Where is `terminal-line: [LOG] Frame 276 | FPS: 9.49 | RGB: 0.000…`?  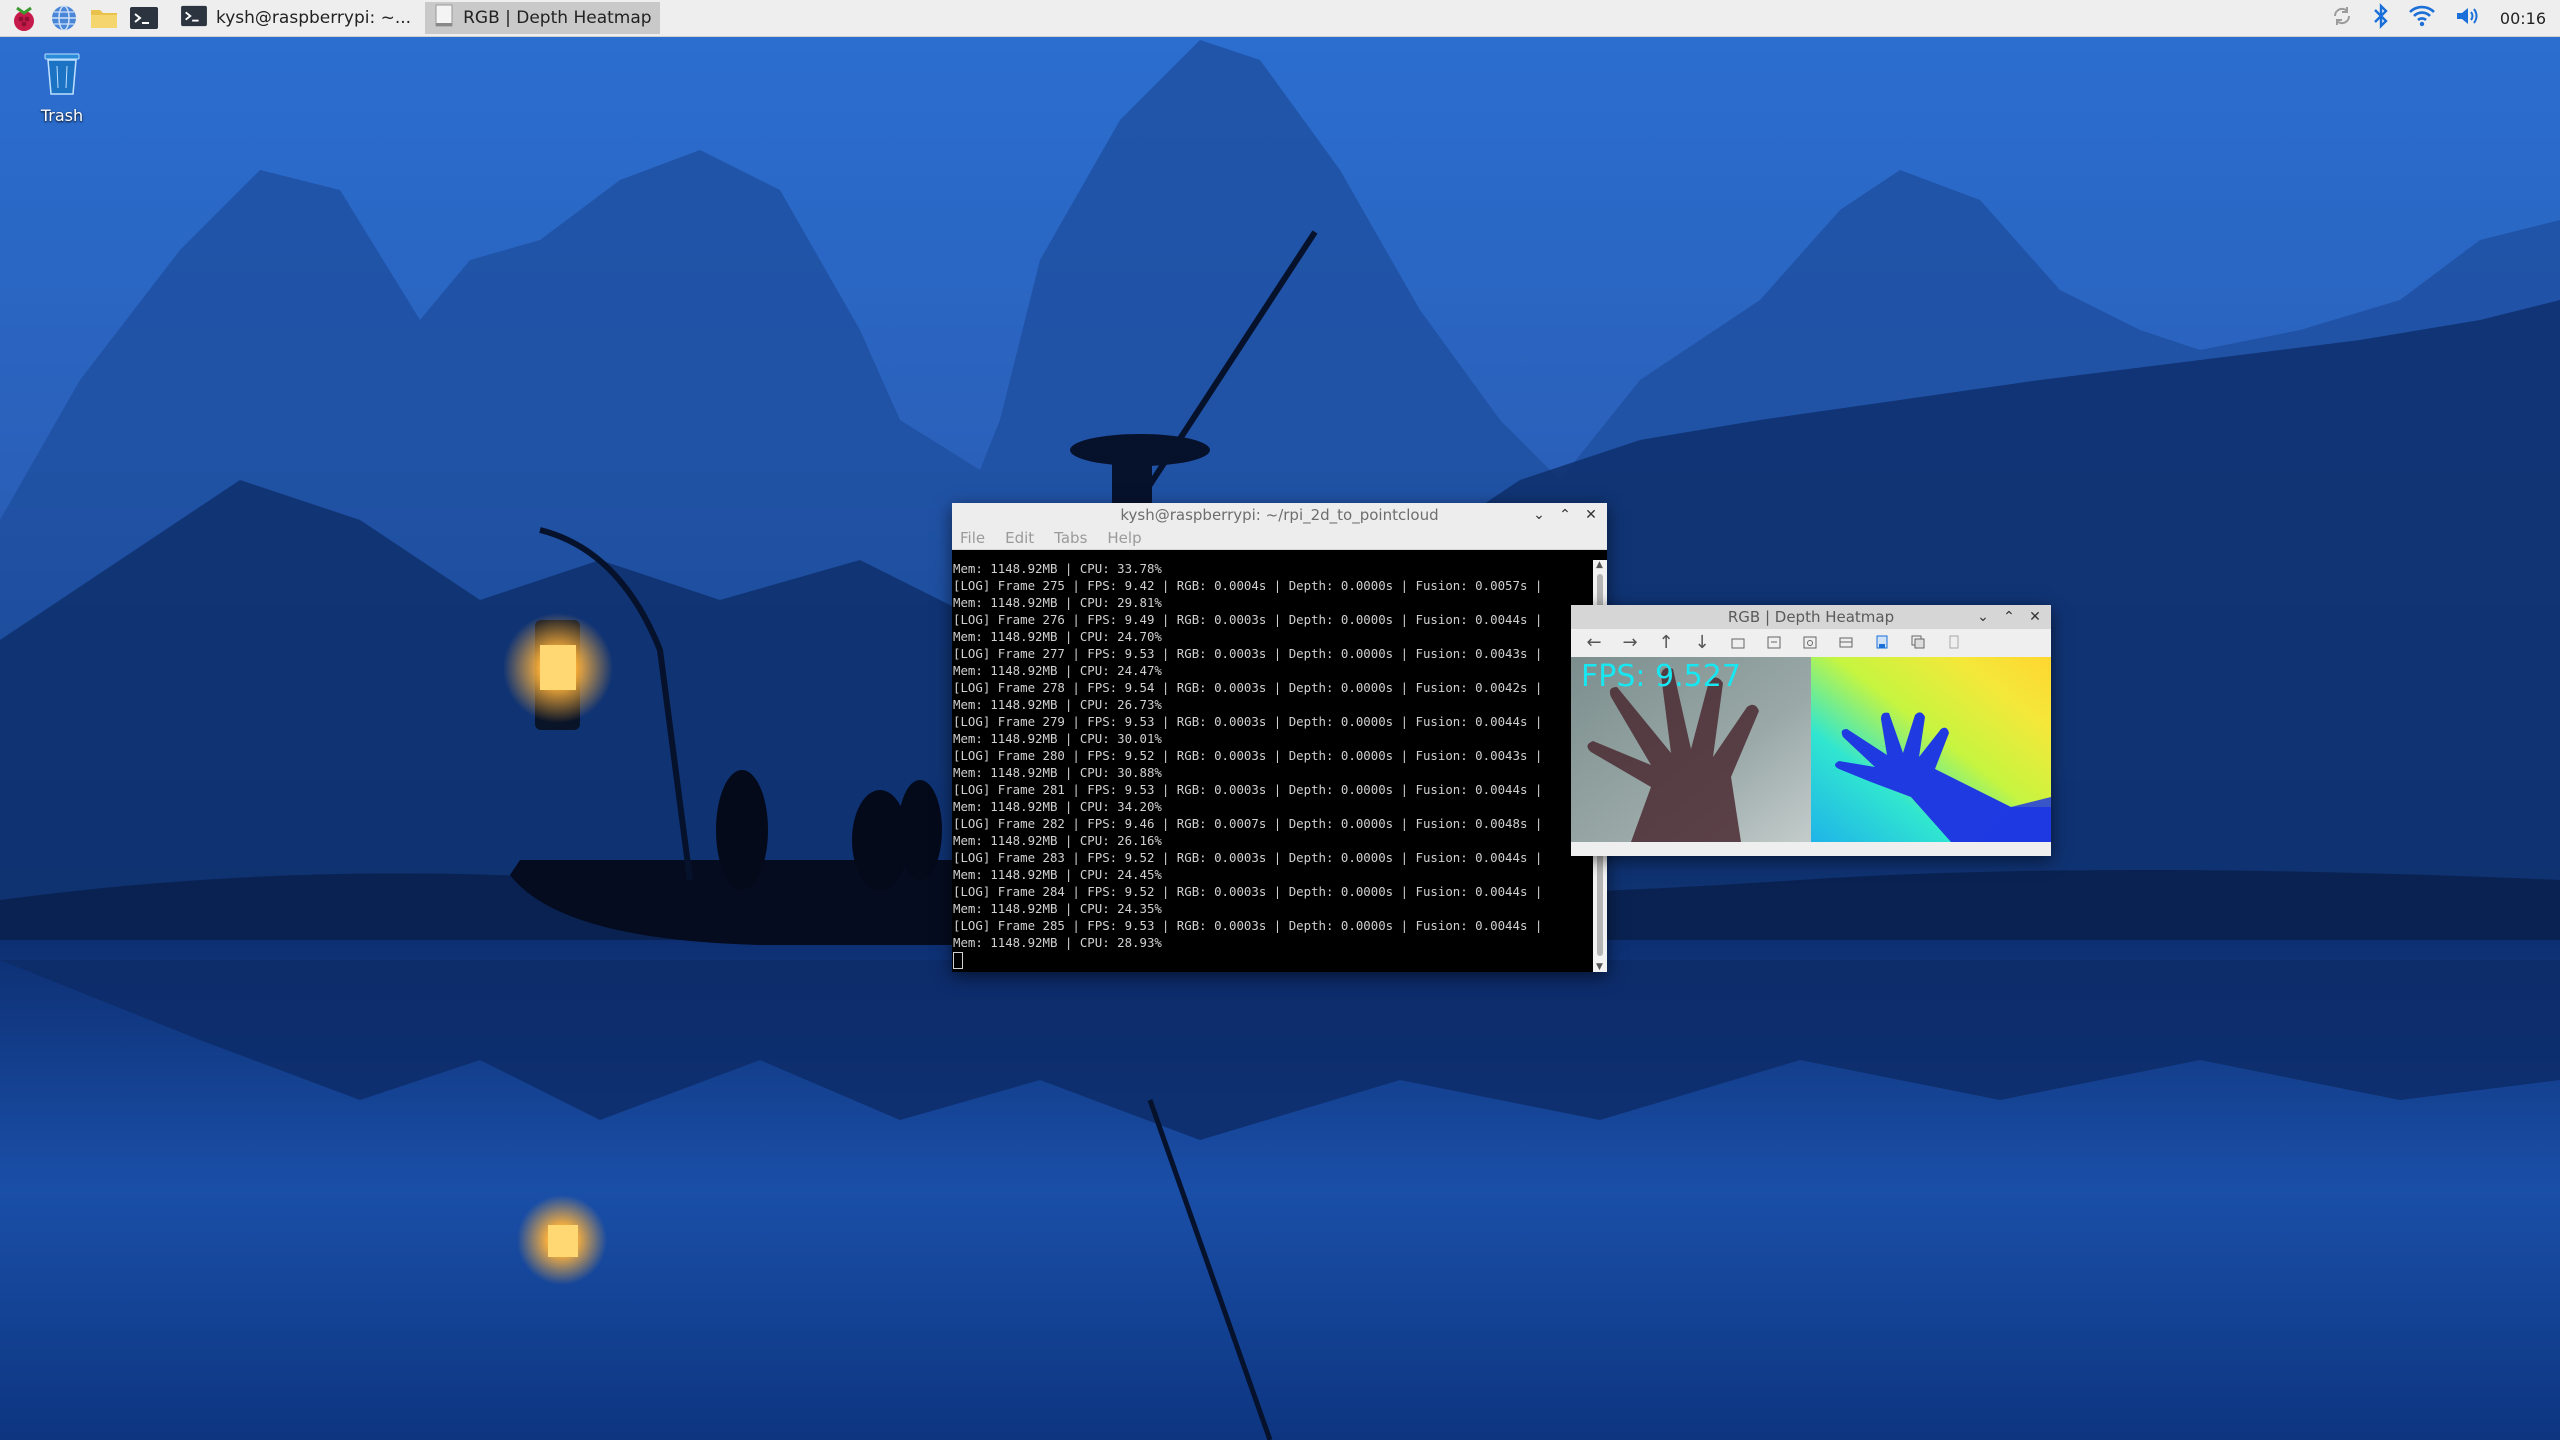
terminal-line: [LOG] Frame 276 | FPS: 9.49 | RGB: 0.000… is located at coordinates (1248, 619).